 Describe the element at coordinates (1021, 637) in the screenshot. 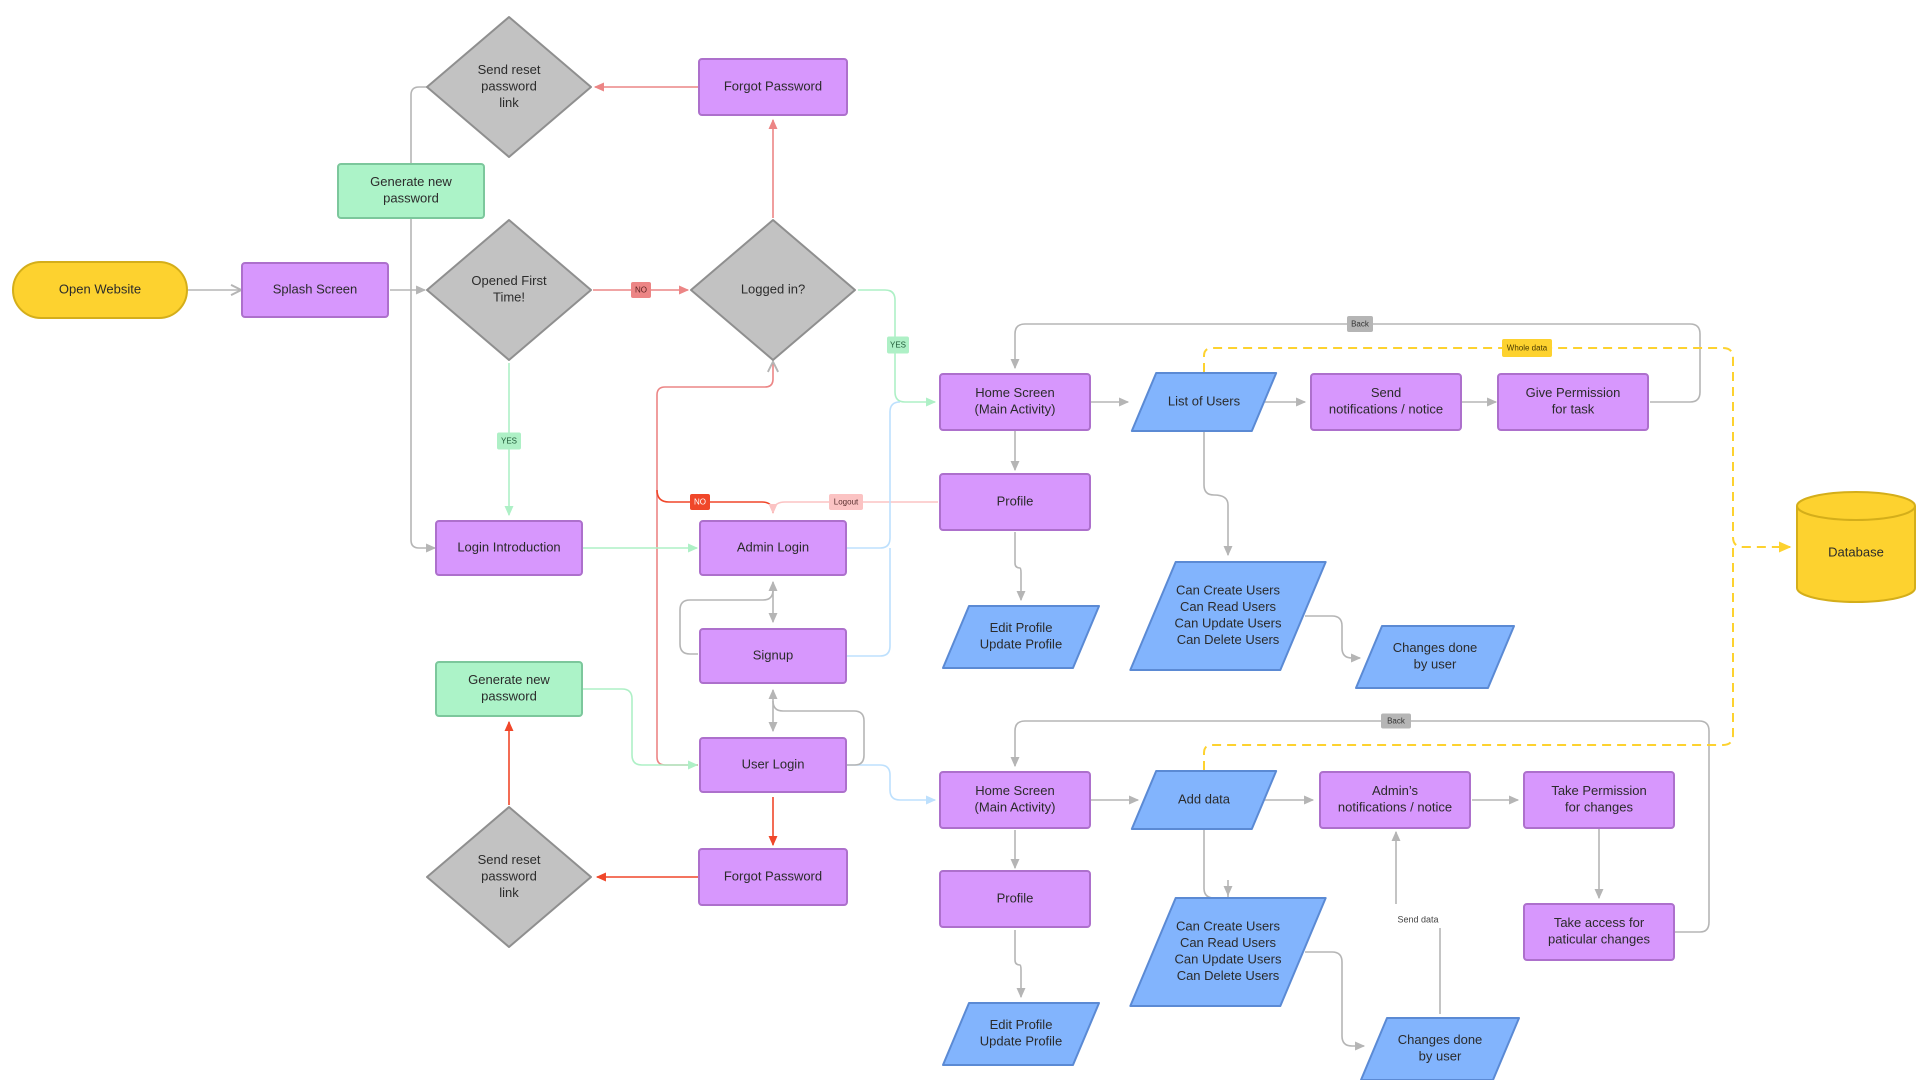

I see `node-admin-edit-profile: Edit Profile Update Profile` at that location.